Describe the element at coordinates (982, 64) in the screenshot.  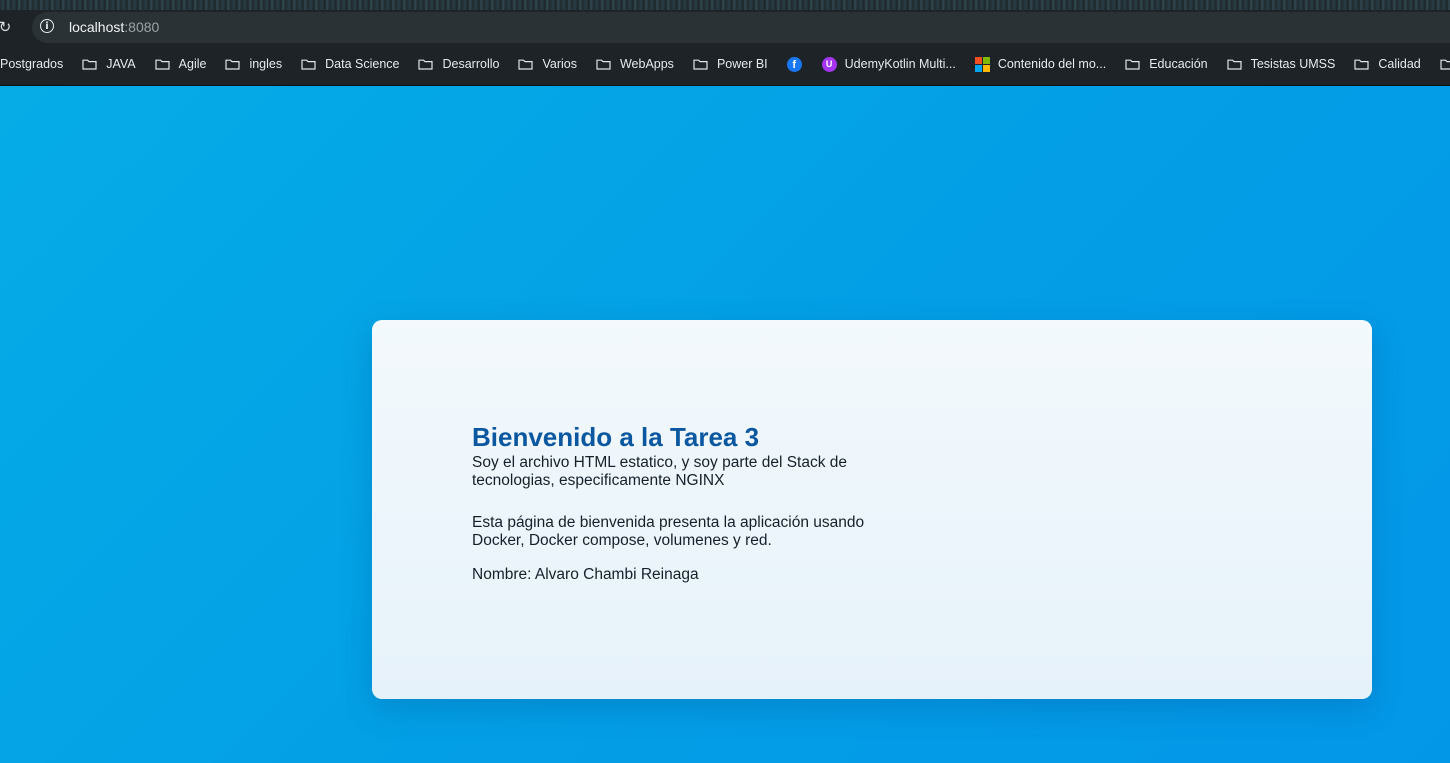
I see `microsoft-icon` at that location.